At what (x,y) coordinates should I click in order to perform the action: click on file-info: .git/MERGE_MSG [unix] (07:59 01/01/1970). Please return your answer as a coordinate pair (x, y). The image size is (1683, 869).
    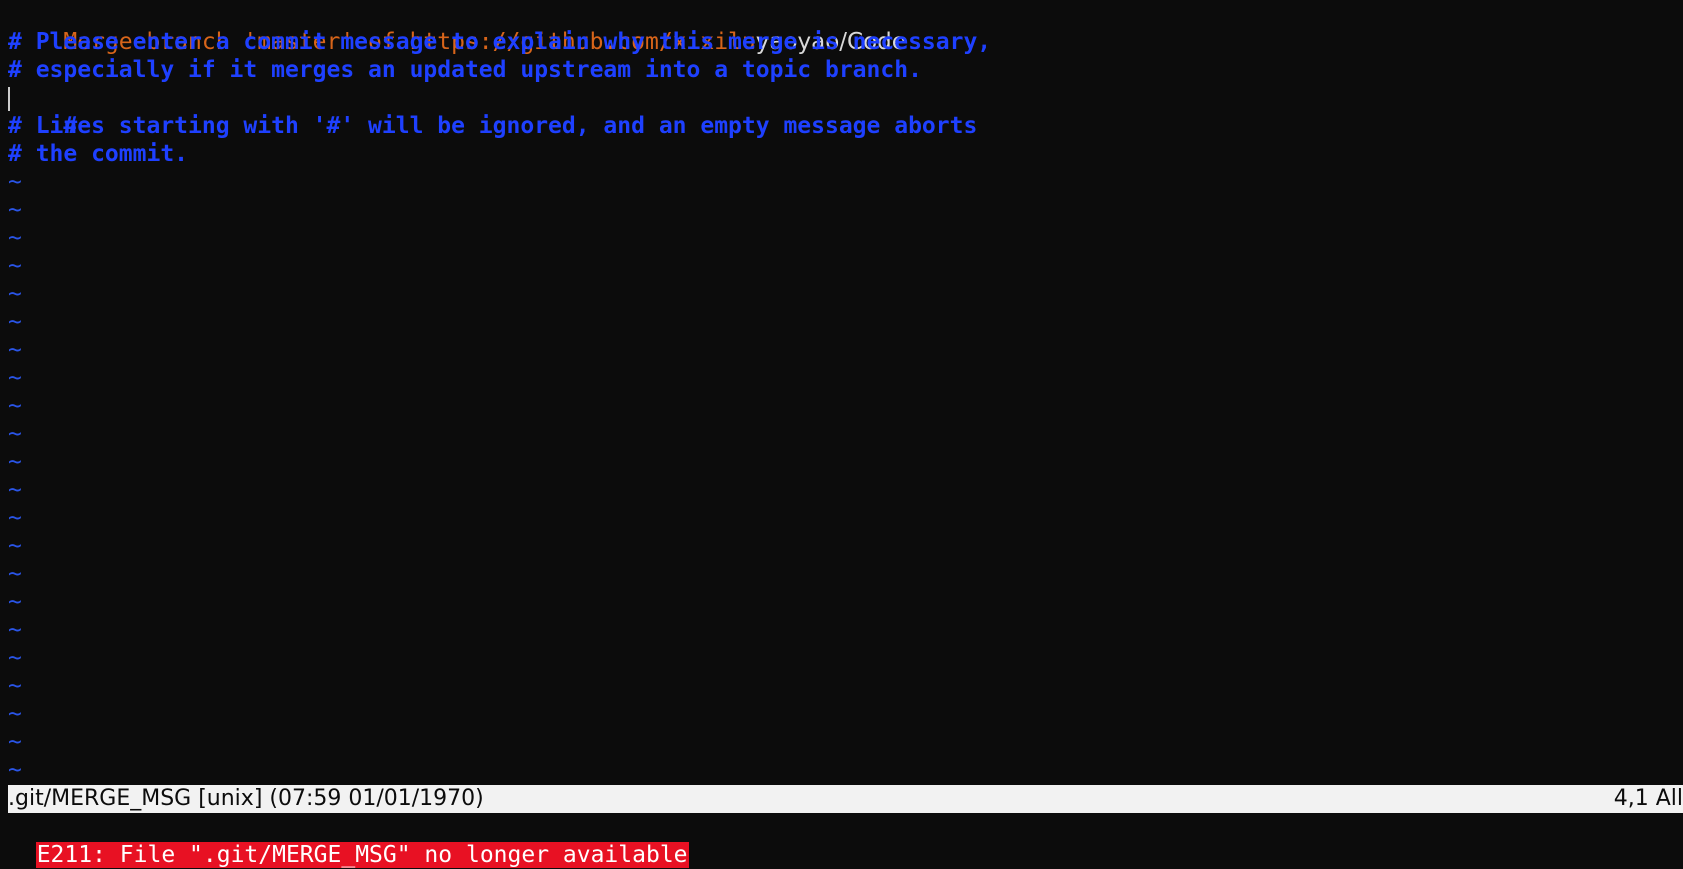
    Looking at the image, I should click on (246, 798).